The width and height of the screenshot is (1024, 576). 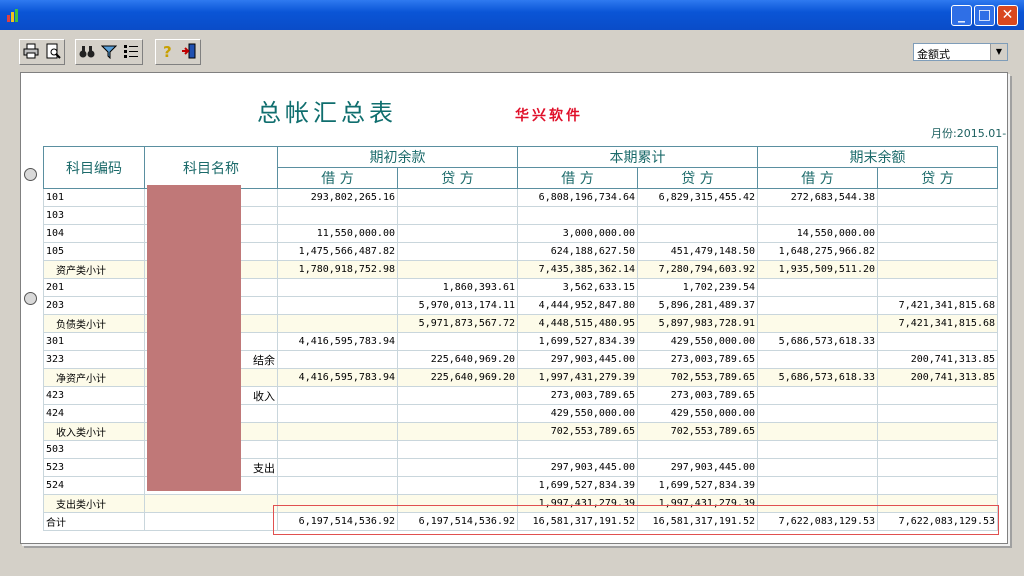 I want to click on opening-debit-cell: 1,780,918,752.98, so click(x=337, y=269).